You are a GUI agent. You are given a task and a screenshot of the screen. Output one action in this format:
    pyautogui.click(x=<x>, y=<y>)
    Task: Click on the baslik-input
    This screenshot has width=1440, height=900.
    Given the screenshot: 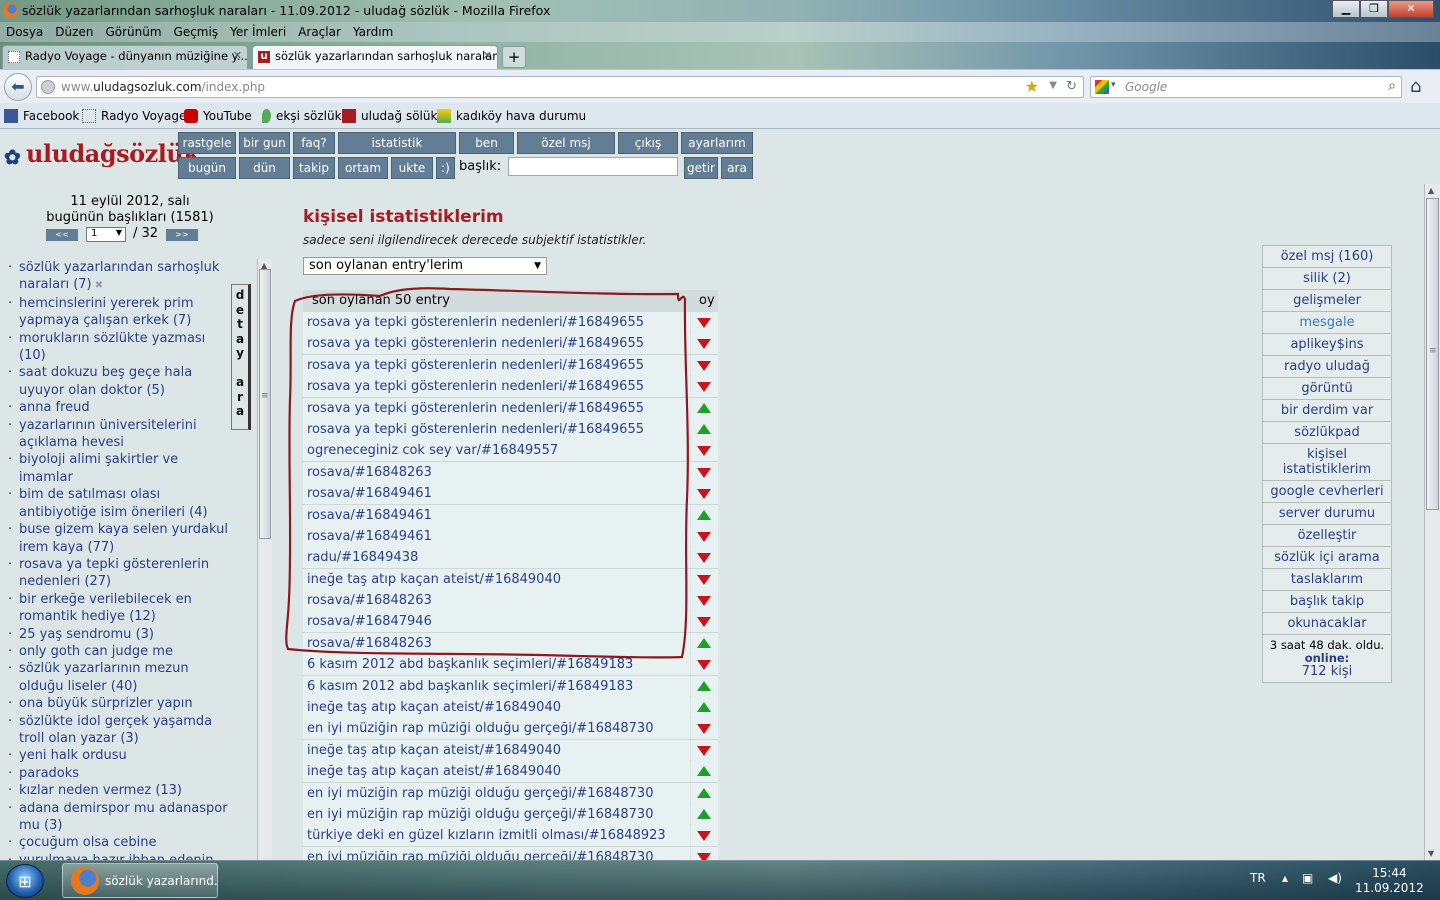 What is the action you would take?
    pyautogui.click(x=593, y=166)
    